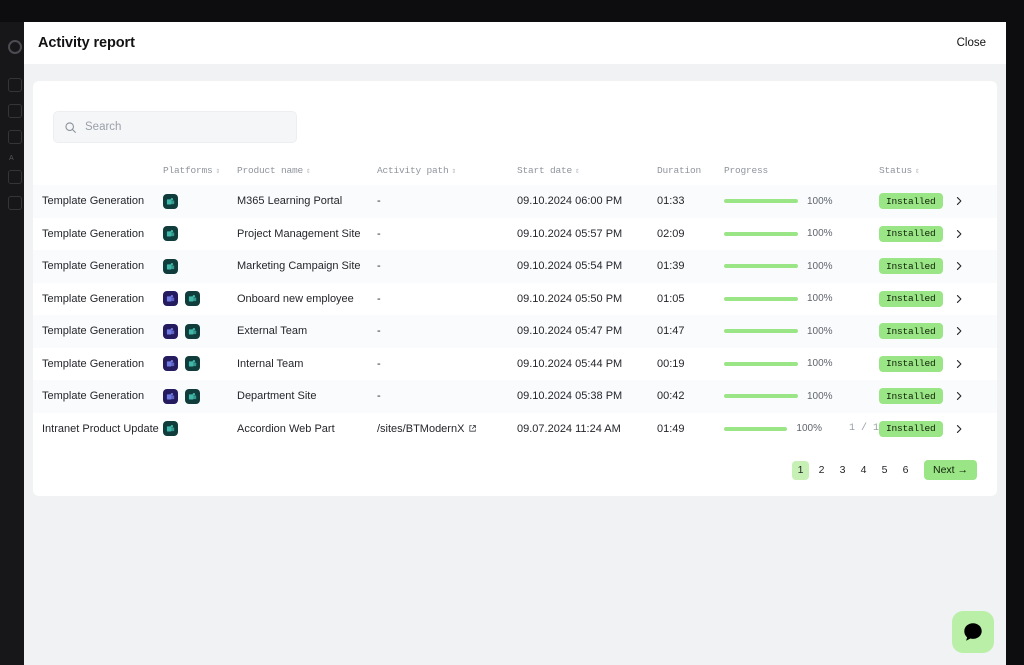  What do you see at coordinates (800, 470) in the screenshot?
I see `page-button-1: 1` at bounding box center [800, 470].